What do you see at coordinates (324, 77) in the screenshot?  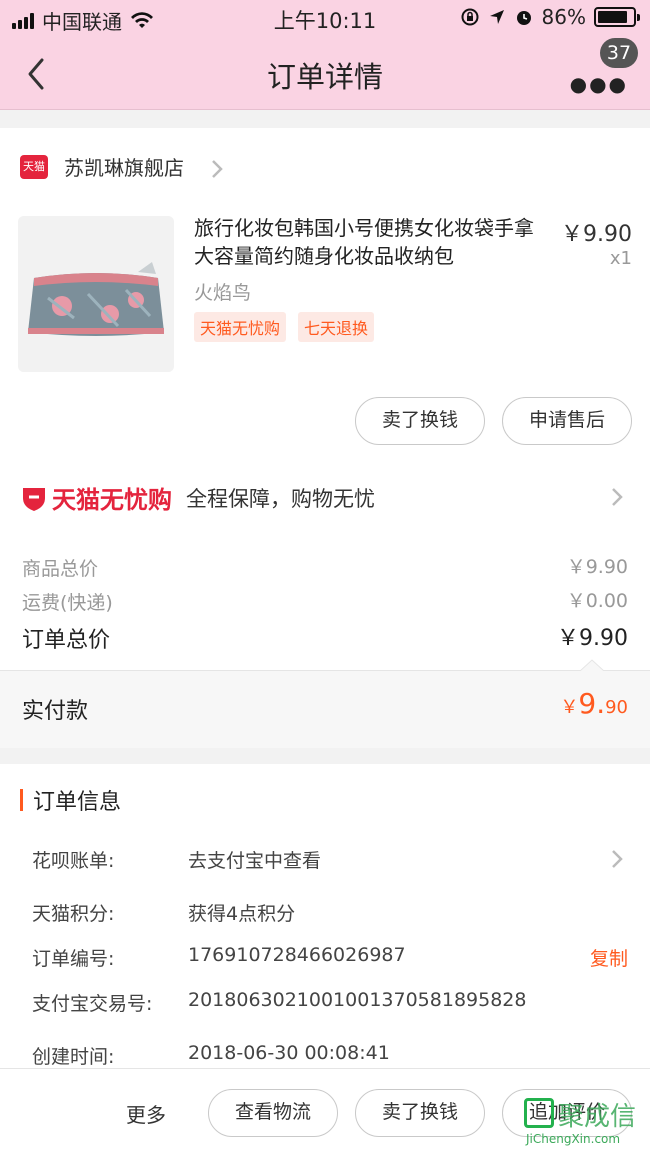 I see `page-title: 订单详情` at bounding box center [324, 77].